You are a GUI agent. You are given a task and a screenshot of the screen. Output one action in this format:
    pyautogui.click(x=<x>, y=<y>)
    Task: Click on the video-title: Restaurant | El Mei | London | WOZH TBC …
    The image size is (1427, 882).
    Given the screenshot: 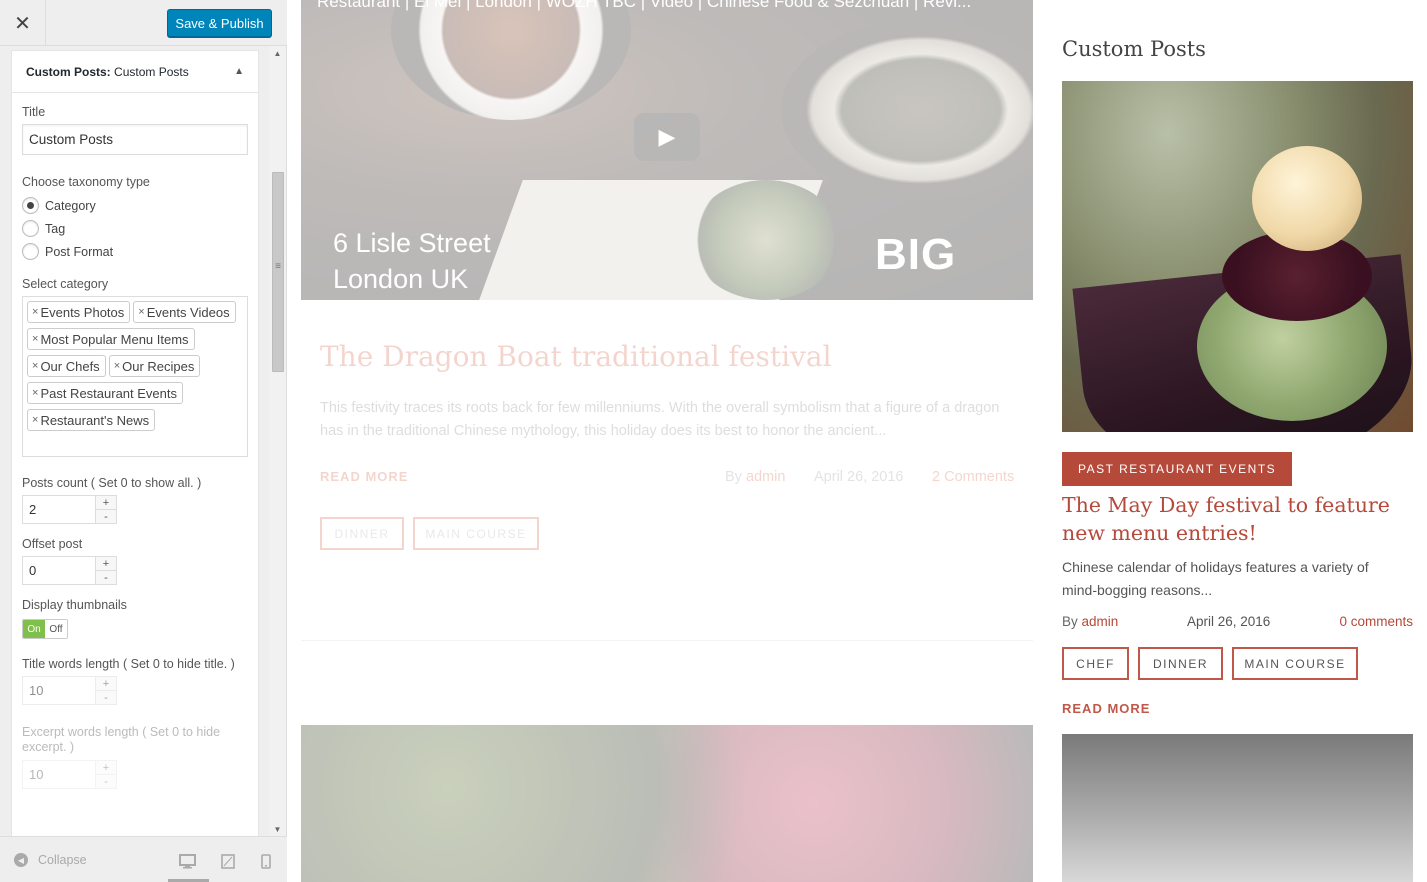 What is the action you would take?
    pyautogui.click(x=644, y=6)
    